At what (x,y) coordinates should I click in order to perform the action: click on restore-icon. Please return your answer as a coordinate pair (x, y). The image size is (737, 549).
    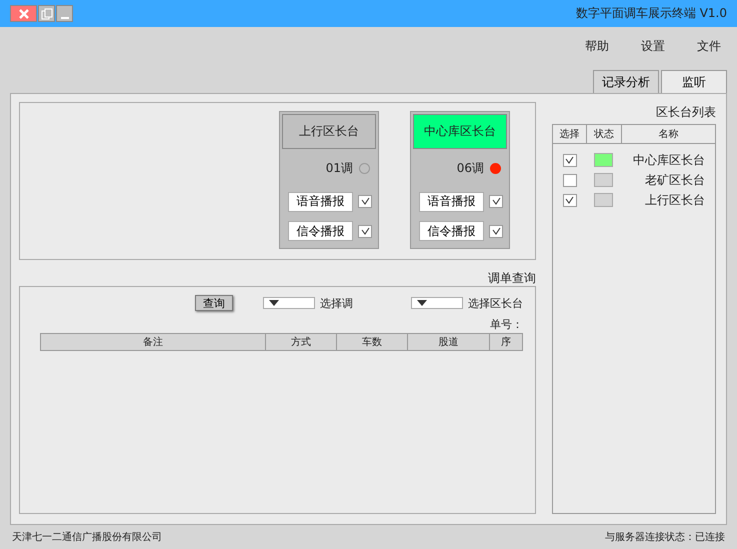
    Looking at the image, I should click on (46, 14).